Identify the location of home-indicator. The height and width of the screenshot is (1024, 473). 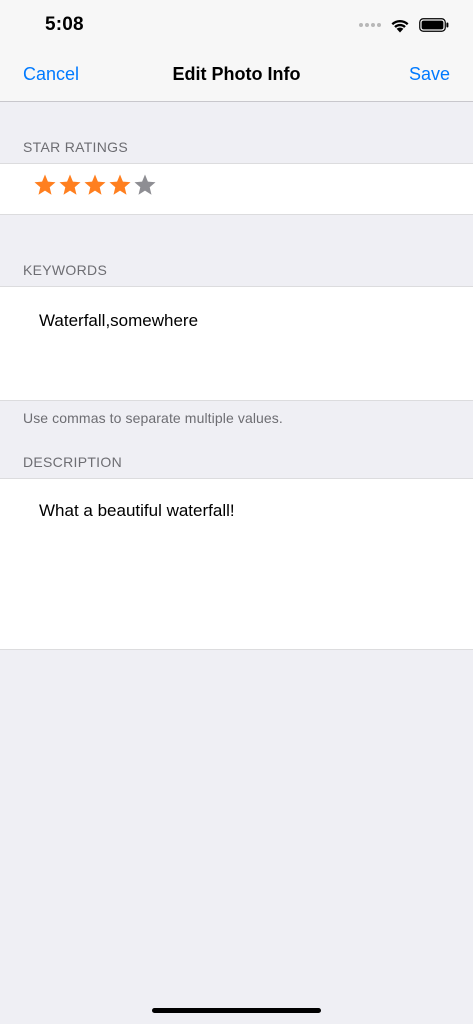
(236, 1010).